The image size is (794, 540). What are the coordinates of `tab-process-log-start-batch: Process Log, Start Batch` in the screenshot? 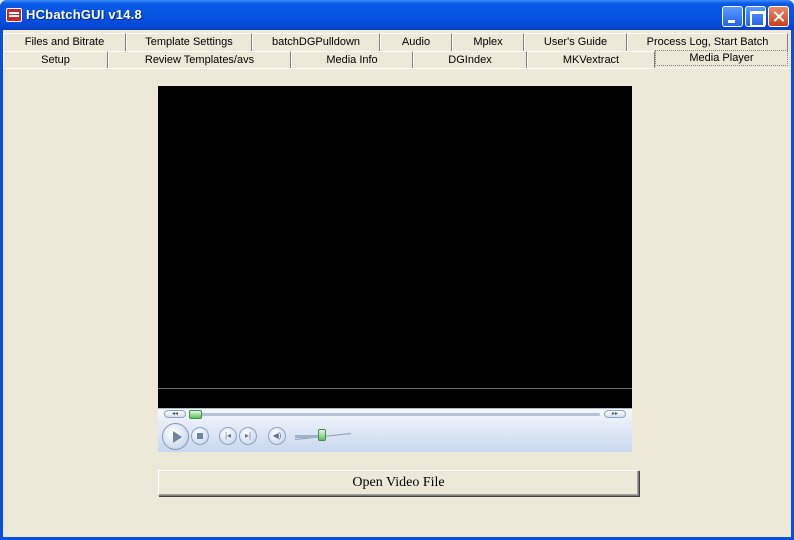 It's located at (707, 42).